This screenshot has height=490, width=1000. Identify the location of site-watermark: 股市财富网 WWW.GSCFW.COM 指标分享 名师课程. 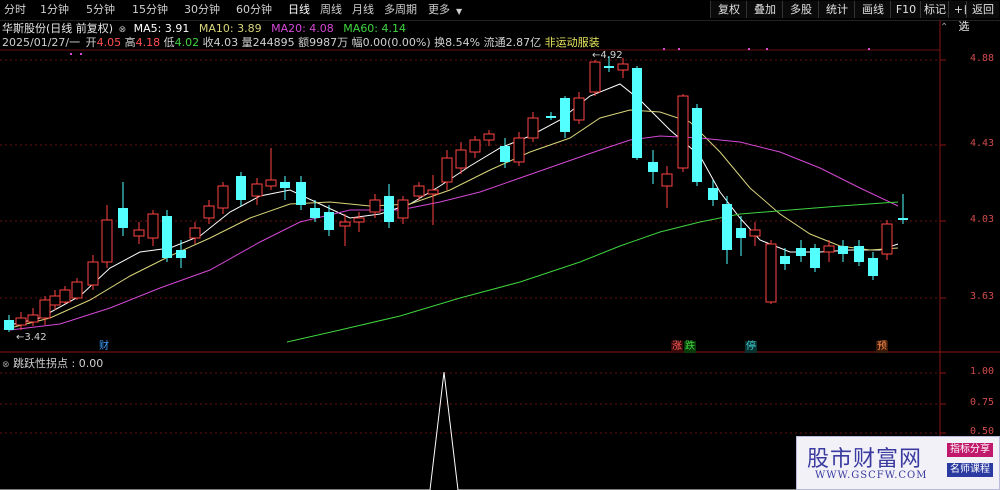
(898, 463).